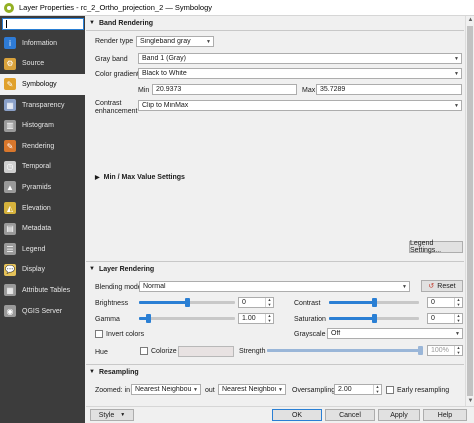 This screenshot has width=474, height=423. What do you see at coordinates (166, 389) in the screenshot?
I see `zoomed-in-select: Nearest Neighbour ▼` at bounding box center [166, 389].